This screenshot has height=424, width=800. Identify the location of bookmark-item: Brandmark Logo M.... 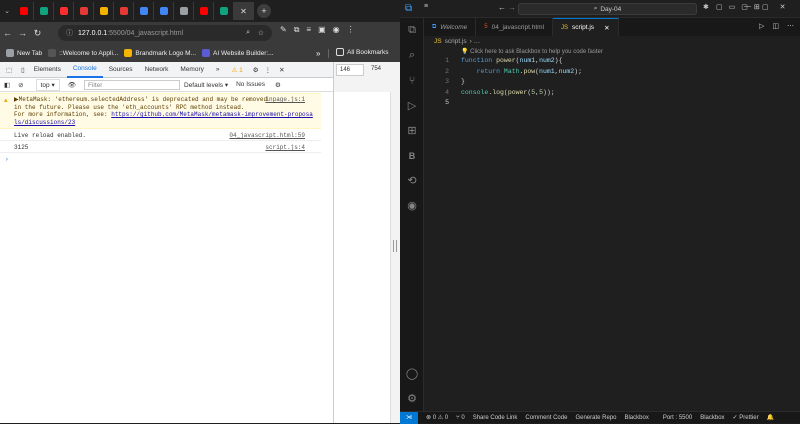
(160, 53).